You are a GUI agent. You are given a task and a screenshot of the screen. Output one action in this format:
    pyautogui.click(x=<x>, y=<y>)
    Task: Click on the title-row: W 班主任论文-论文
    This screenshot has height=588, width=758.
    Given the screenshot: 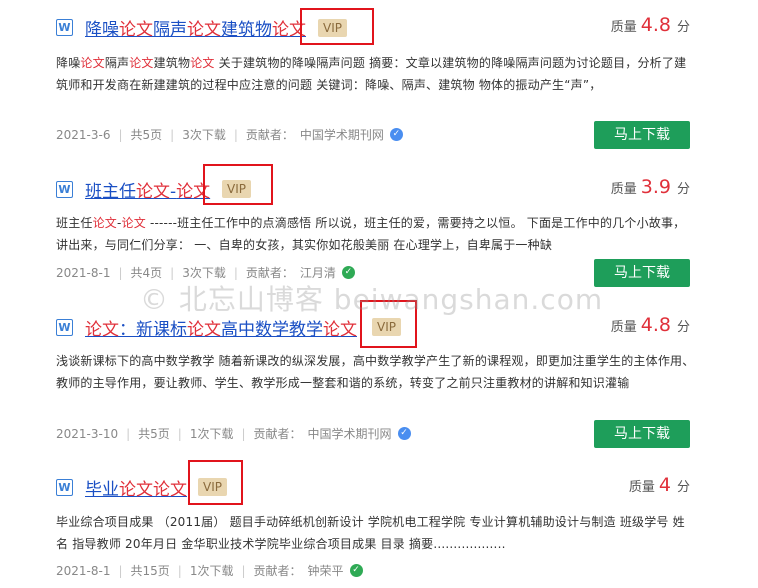 What is the action you would take?
    pyautogui.click(x=133, y=189)
    